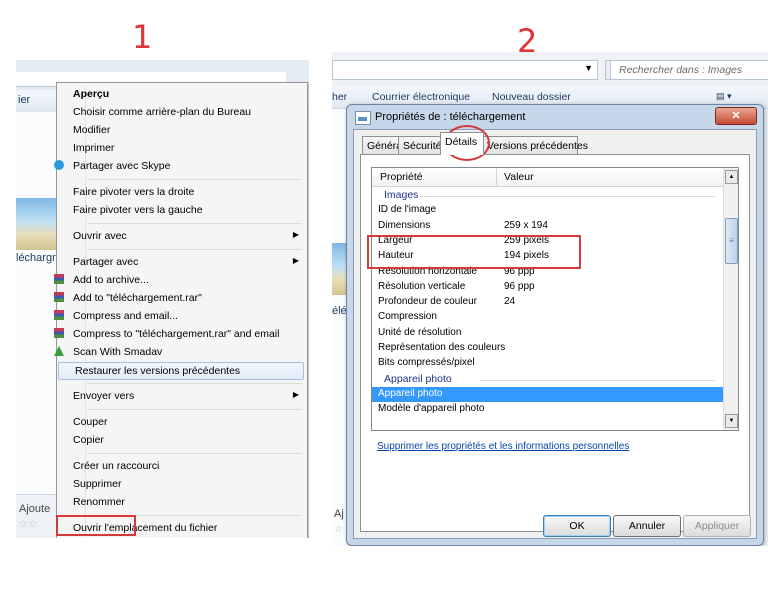 Image resolution: width=768 pixels, height=614 pixels. I want to click on menu-item-label: Restaurer les versions précédentes, so click(158, 371).